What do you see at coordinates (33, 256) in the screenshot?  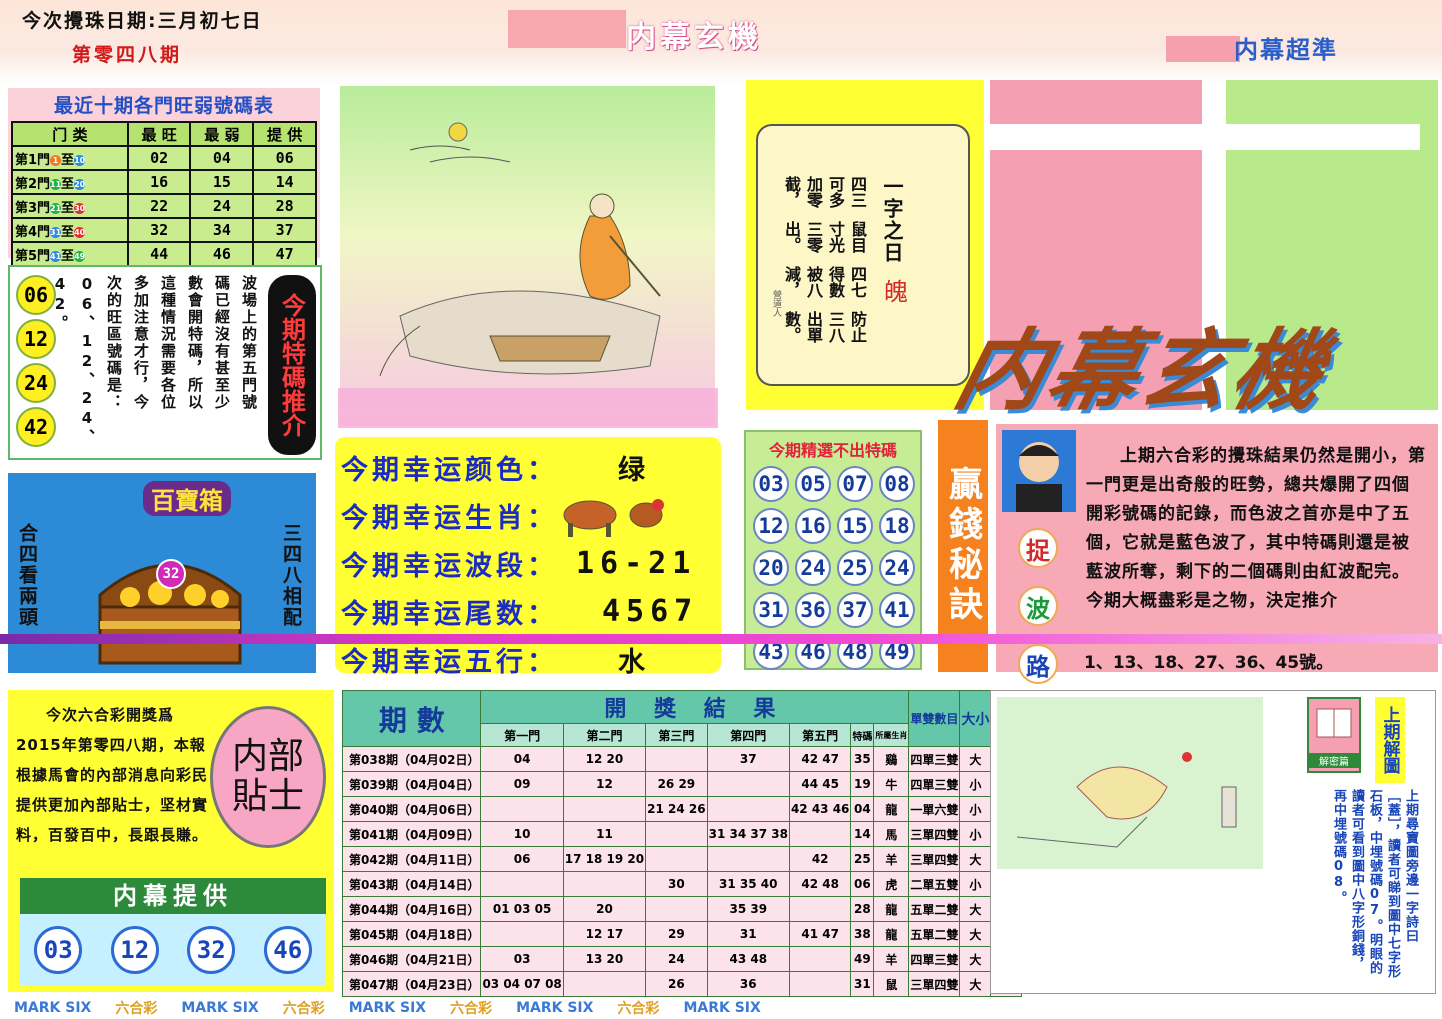 I see `row-label: 第5門` at bounding box center [33, 256].